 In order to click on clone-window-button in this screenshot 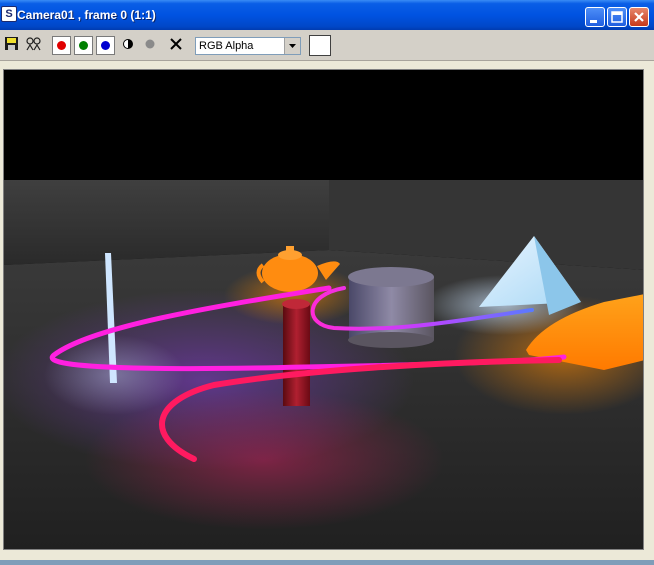, I will do `click(34, 45)`.